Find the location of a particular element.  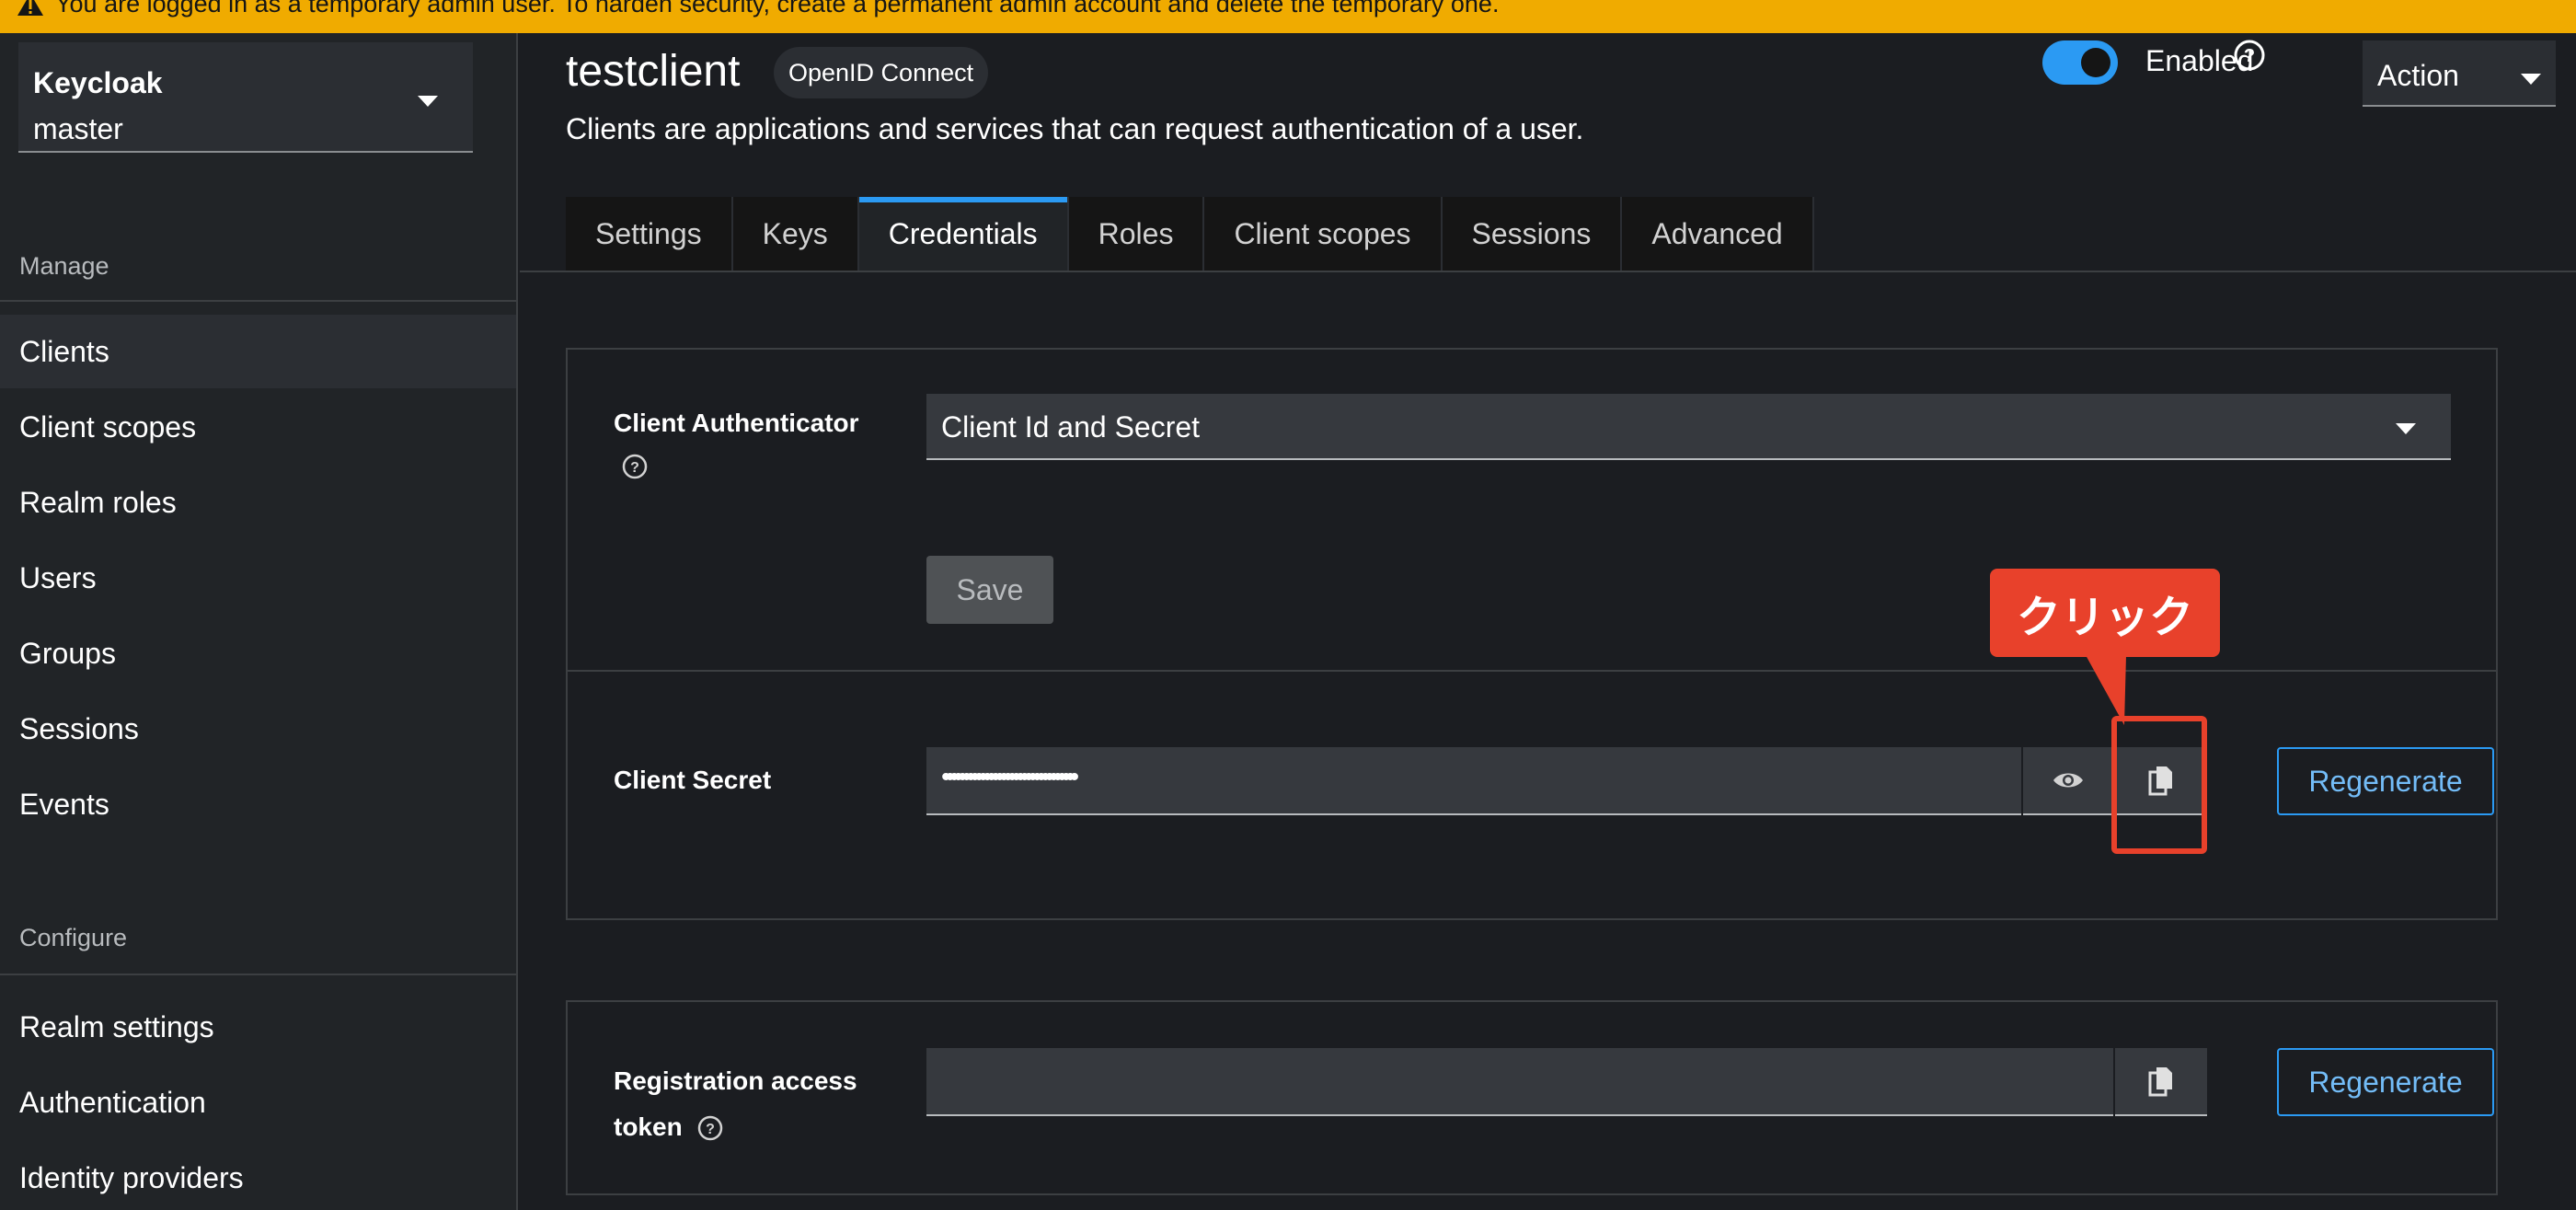

card-divider is located at coordinates (1532, 671).